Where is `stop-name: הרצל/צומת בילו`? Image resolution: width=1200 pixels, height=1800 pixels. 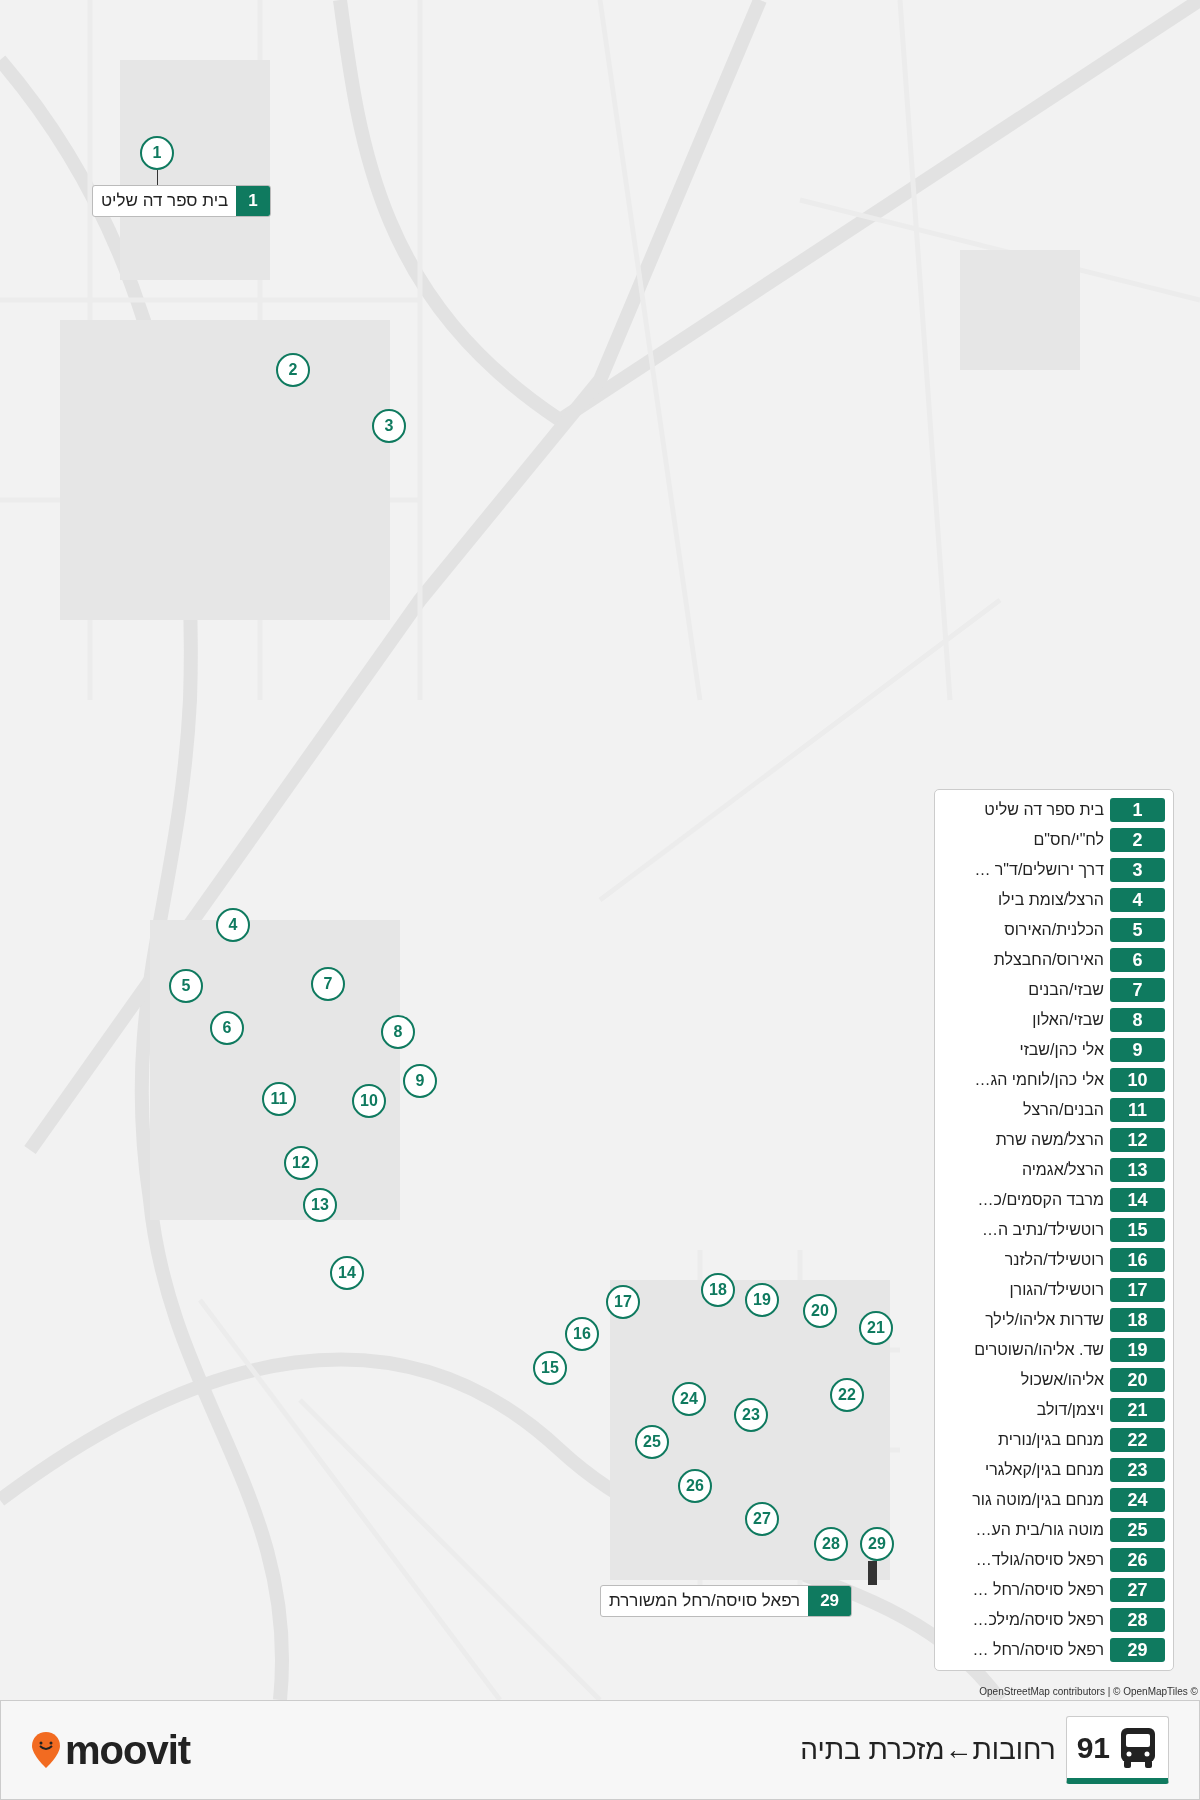 stop-name: הרצל/צומת בילו is located at coordinates (1050, 900).